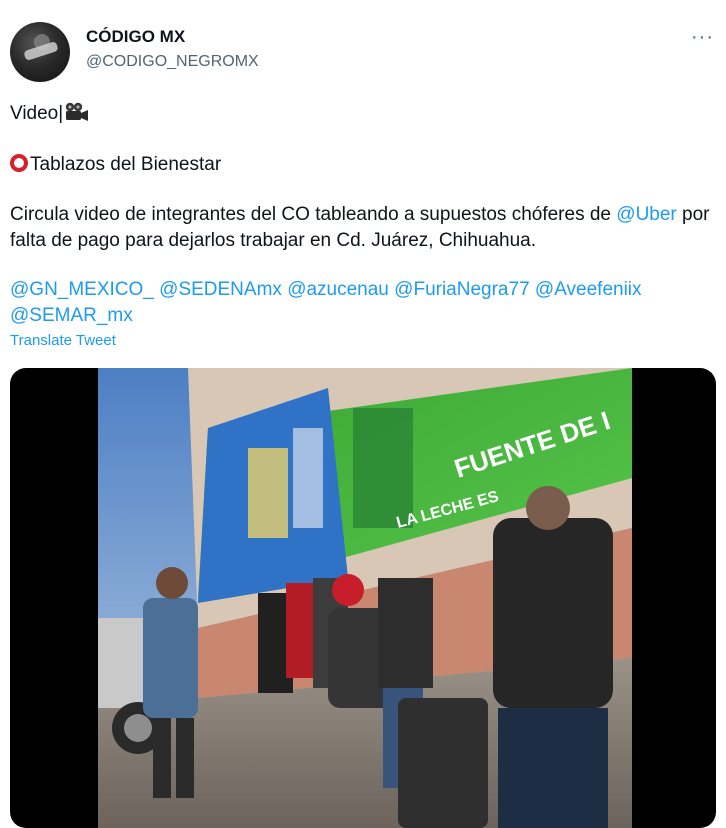 The image size is (726, 828). Describe the element at coordinates (338, 289) in the screenshot. I see `mention-azucenau: @azucenau` at that location.